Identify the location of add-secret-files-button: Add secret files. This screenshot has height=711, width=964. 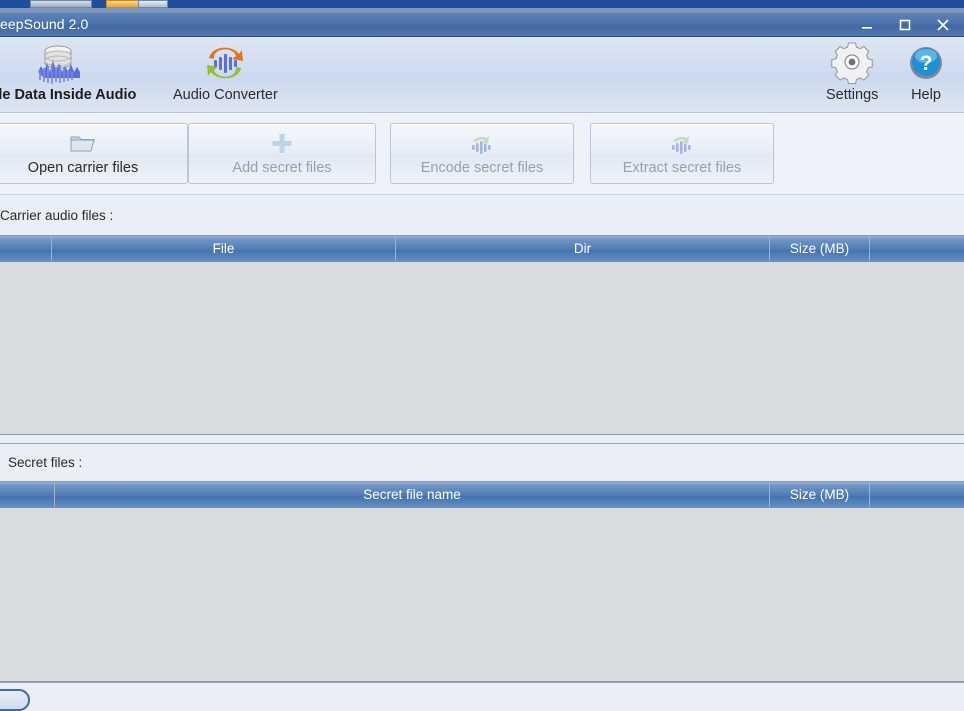
(282, 153).